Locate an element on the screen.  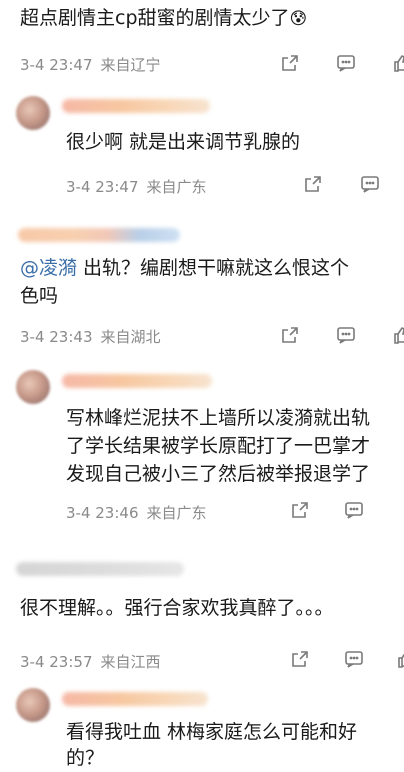
comment-meta: 3-4 23:47 来自辽宁 is located at coordinates (90, 64).